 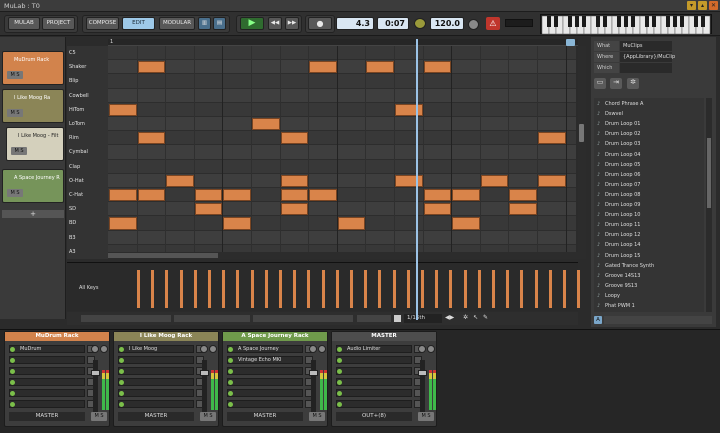 What do you see at coordinates (420, 23) in the screenshot?
I see `sync-icon` at bounding box center [420, 23].